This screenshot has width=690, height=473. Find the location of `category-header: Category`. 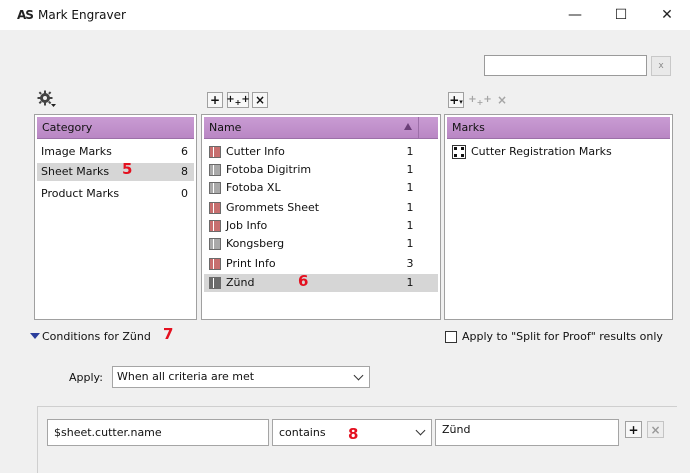

category-header: Category is located at coordinates (115, 128).